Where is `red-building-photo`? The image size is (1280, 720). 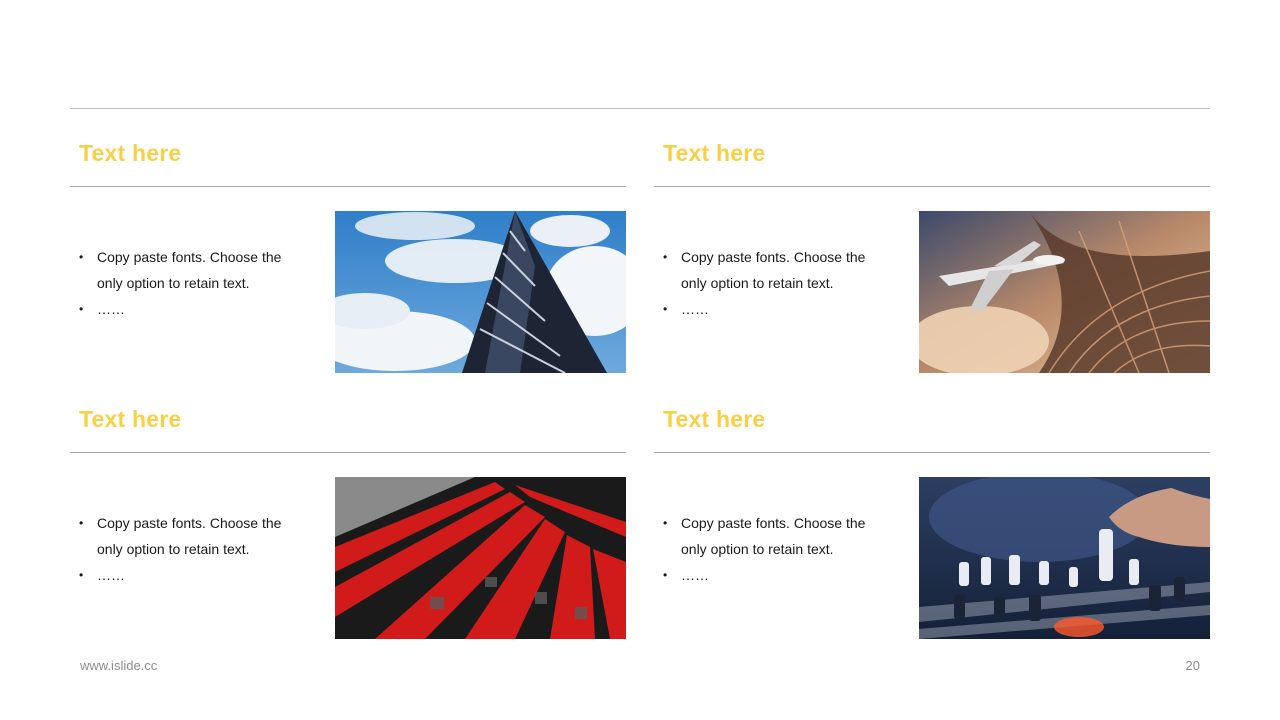
red-building-photo is located at coordinates (480, 558).